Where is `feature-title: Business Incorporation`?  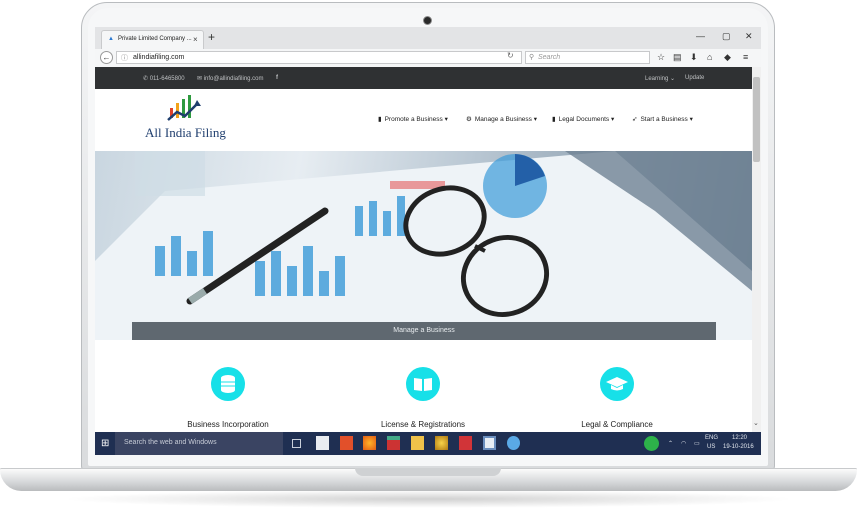 feature-title: Business Incorporation is located at coordinates (228, 424).